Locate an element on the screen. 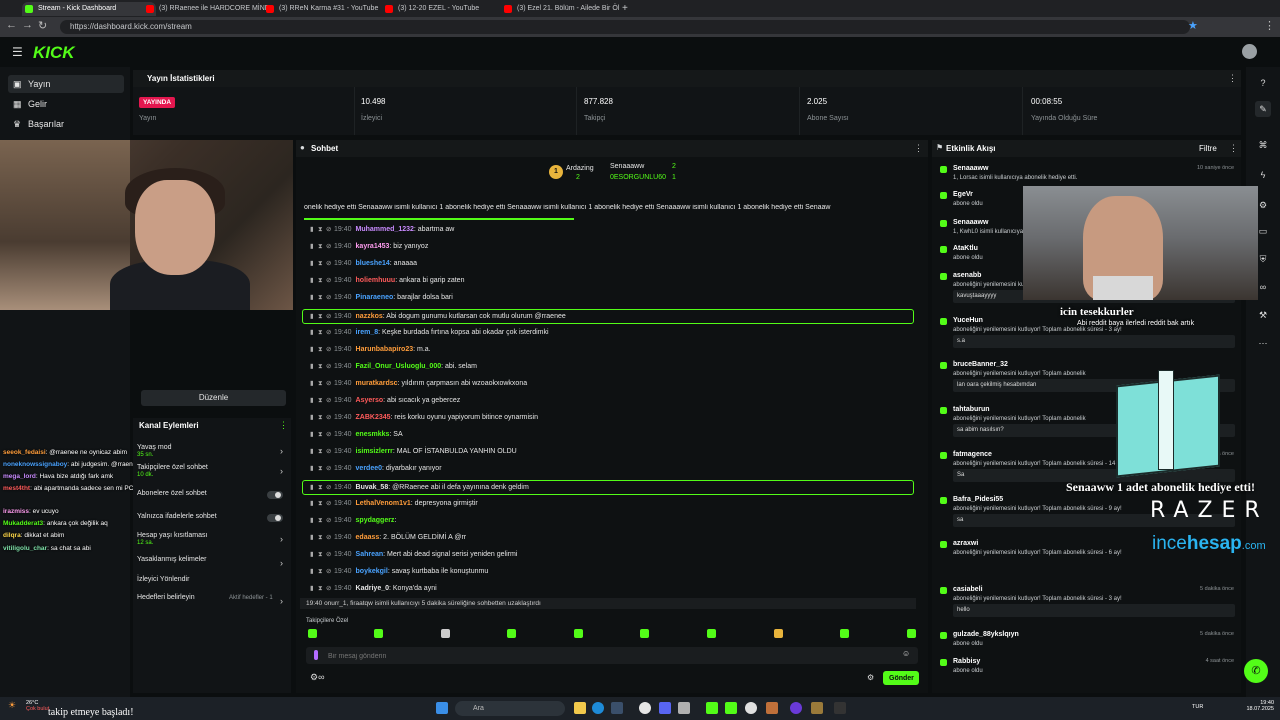  sidebar-item-basarilar: ♛ Başarılar is located at coordinates (66, 124).